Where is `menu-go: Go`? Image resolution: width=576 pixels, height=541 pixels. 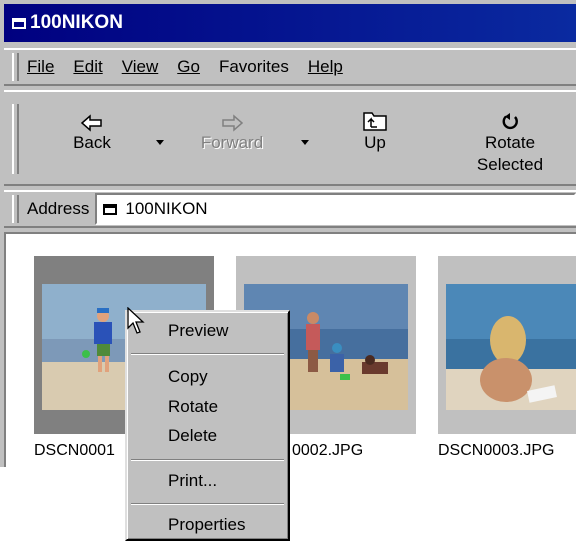
menu-go: Go is located at coordinates (188, 67).